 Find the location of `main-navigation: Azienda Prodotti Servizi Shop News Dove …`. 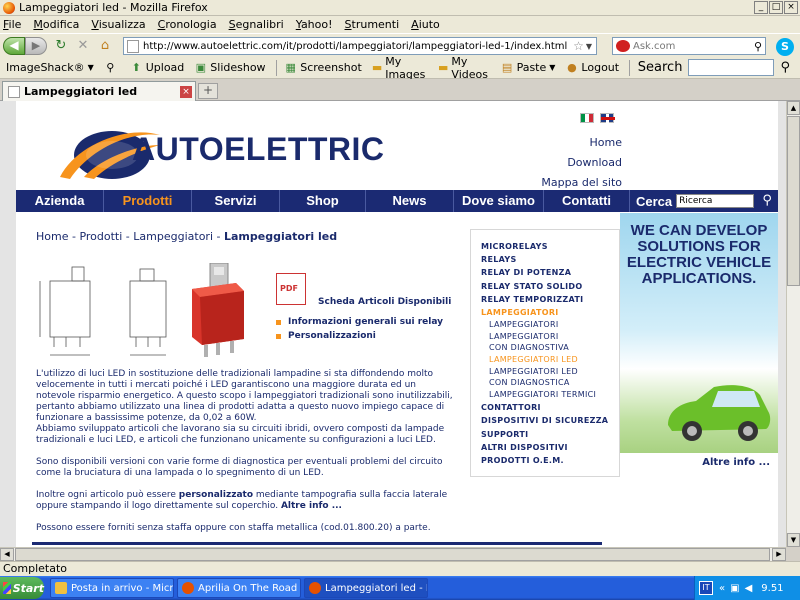

main-navigation: Azienda Prodotti Servizi Shop News Dove … is located at coordinates (397, 201).